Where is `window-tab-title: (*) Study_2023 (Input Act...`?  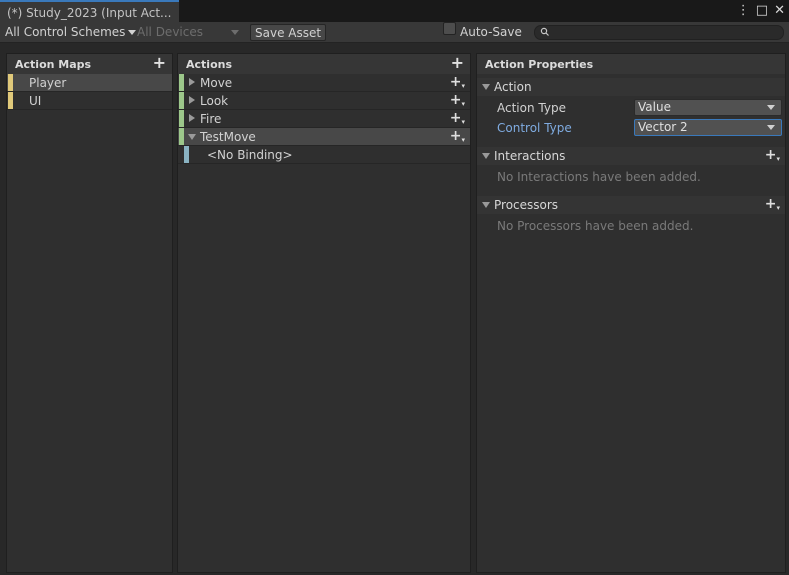
window-tab-title: (*) Study_2023 (Input Act... is located at coordinates (89, 13).